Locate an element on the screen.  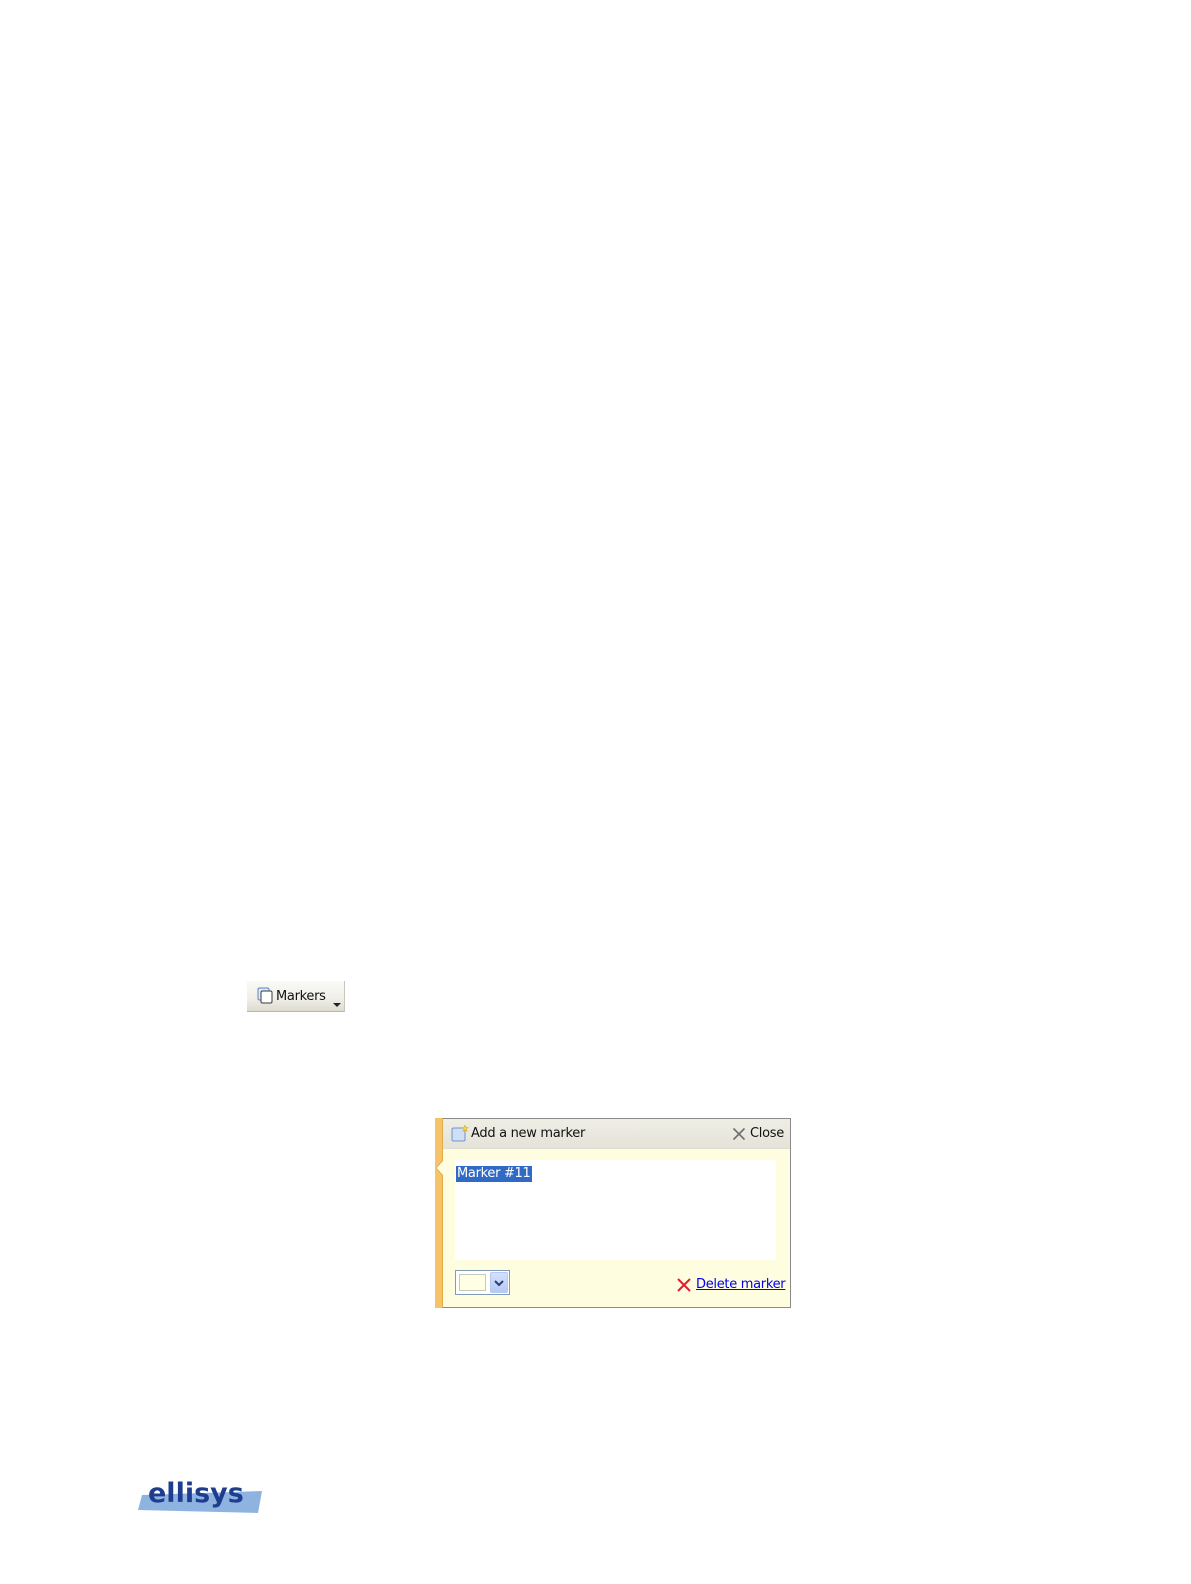
delete-x-icon is located at coordinates (684, 1284).